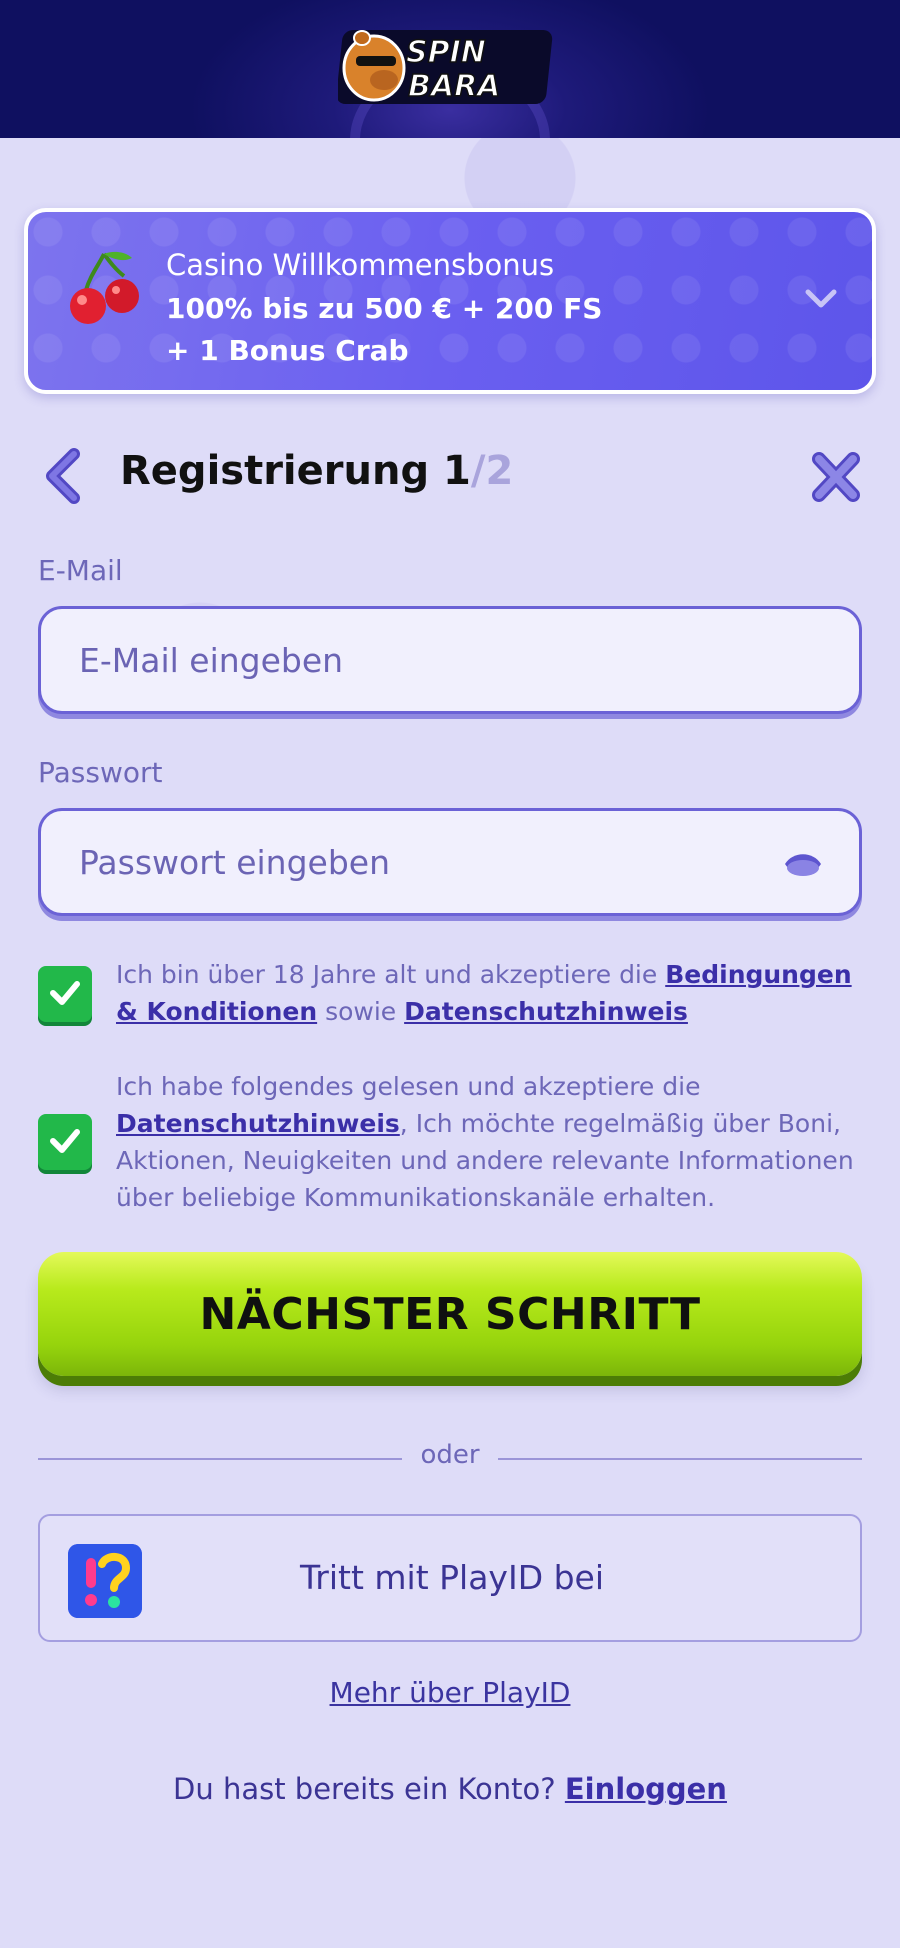 The image size is (900, 1948). Describe the element at coordinates (450, 1455) in the screenshot. I see `divider-text: oder` at that location.